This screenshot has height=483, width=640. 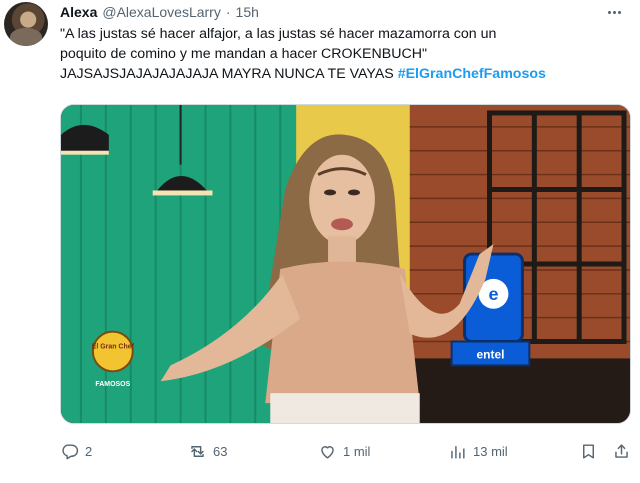 I want to click on like-button: 1 mil, so click(x=344, y=451).